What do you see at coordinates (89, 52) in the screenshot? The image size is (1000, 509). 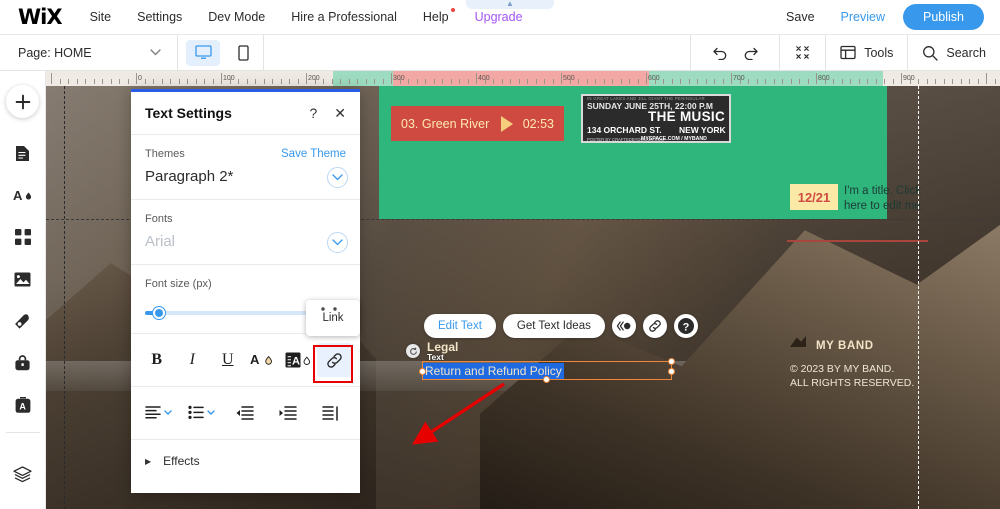 I see `page-selector: Page: HOME` at bounding box center [89, 52].